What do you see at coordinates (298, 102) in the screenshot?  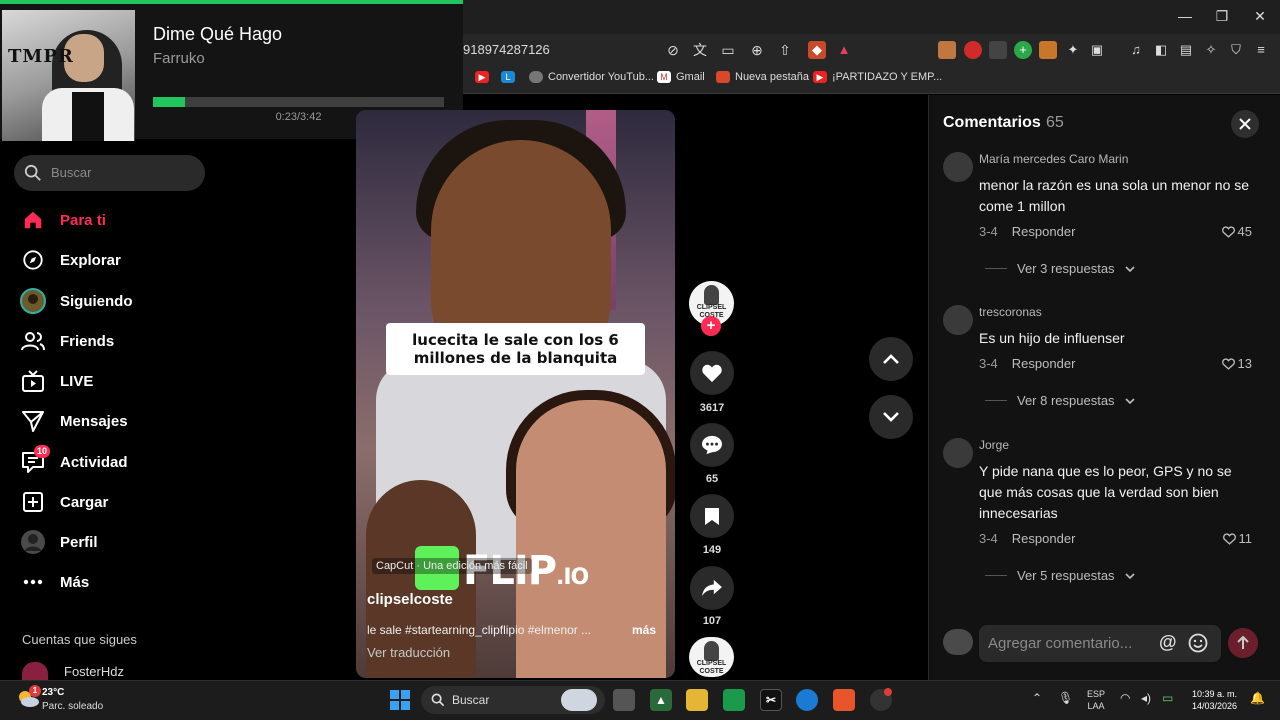 I see `song-progress-bar` at bounding box center [298, 102].